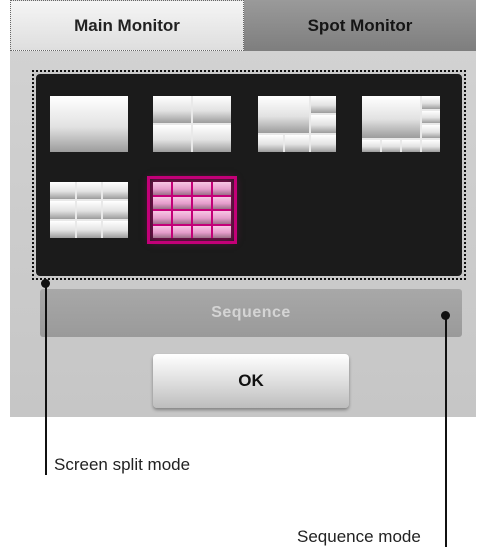 The image size is (478, 547). What do you see at coordinates (46, 379) in the screenshot?
I see `split-callout-line` at bounding box center [46, 379].